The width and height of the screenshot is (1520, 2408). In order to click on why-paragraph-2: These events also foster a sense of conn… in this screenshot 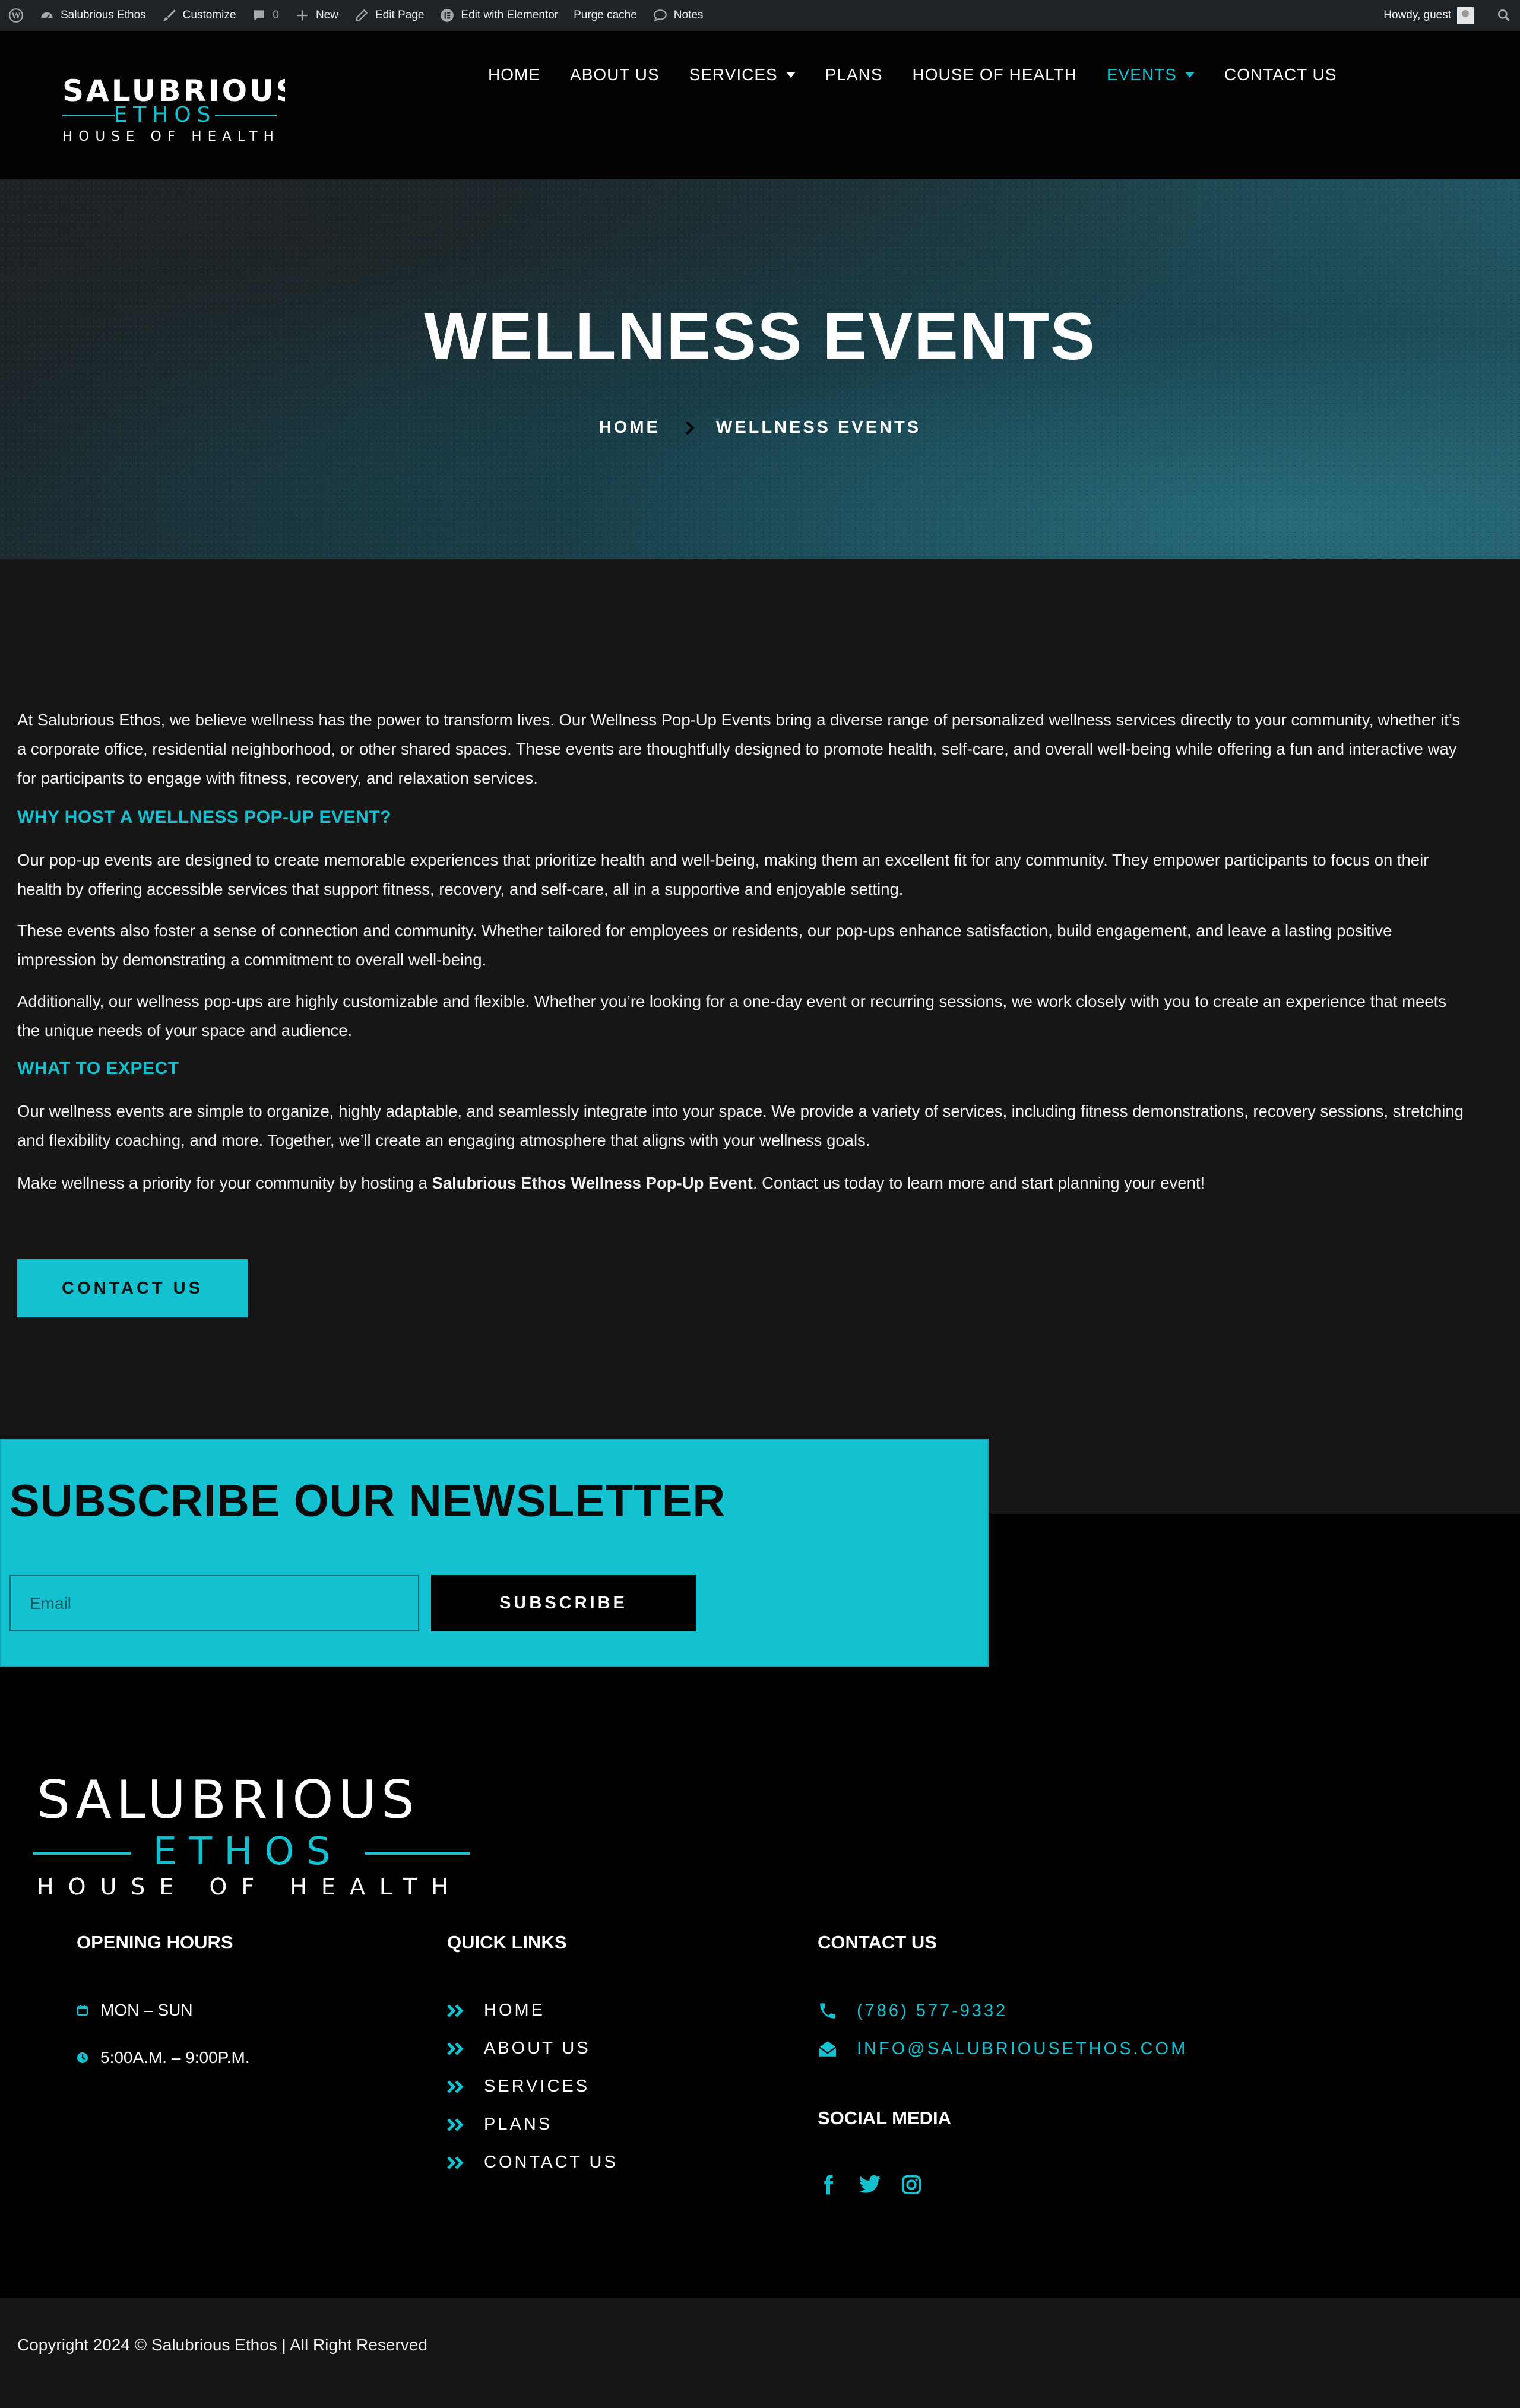, I will do `click(704, 945)`.